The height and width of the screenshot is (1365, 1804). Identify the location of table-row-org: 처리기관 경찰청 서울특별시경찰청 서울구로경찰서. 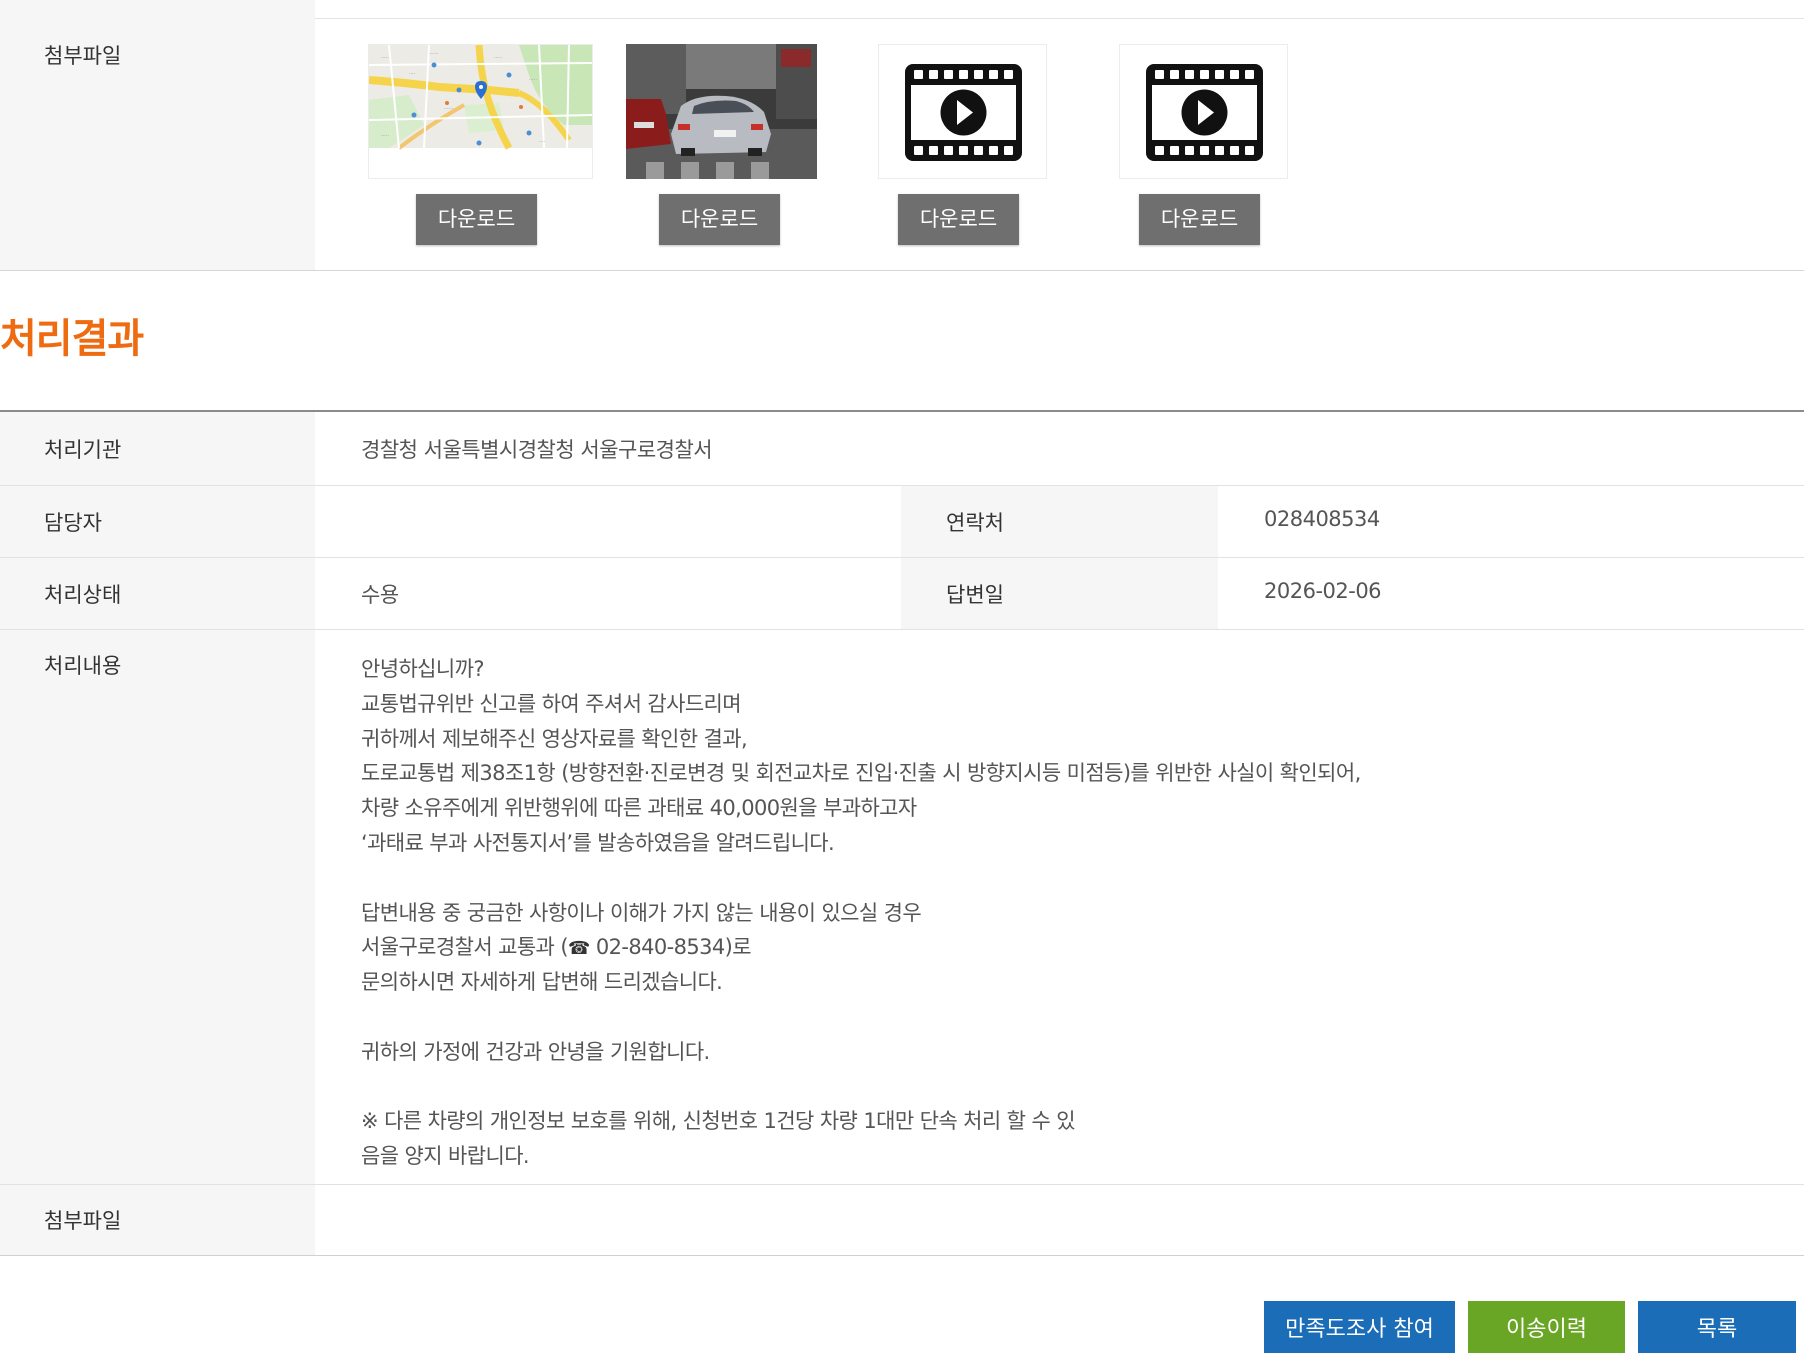
(902, 449).